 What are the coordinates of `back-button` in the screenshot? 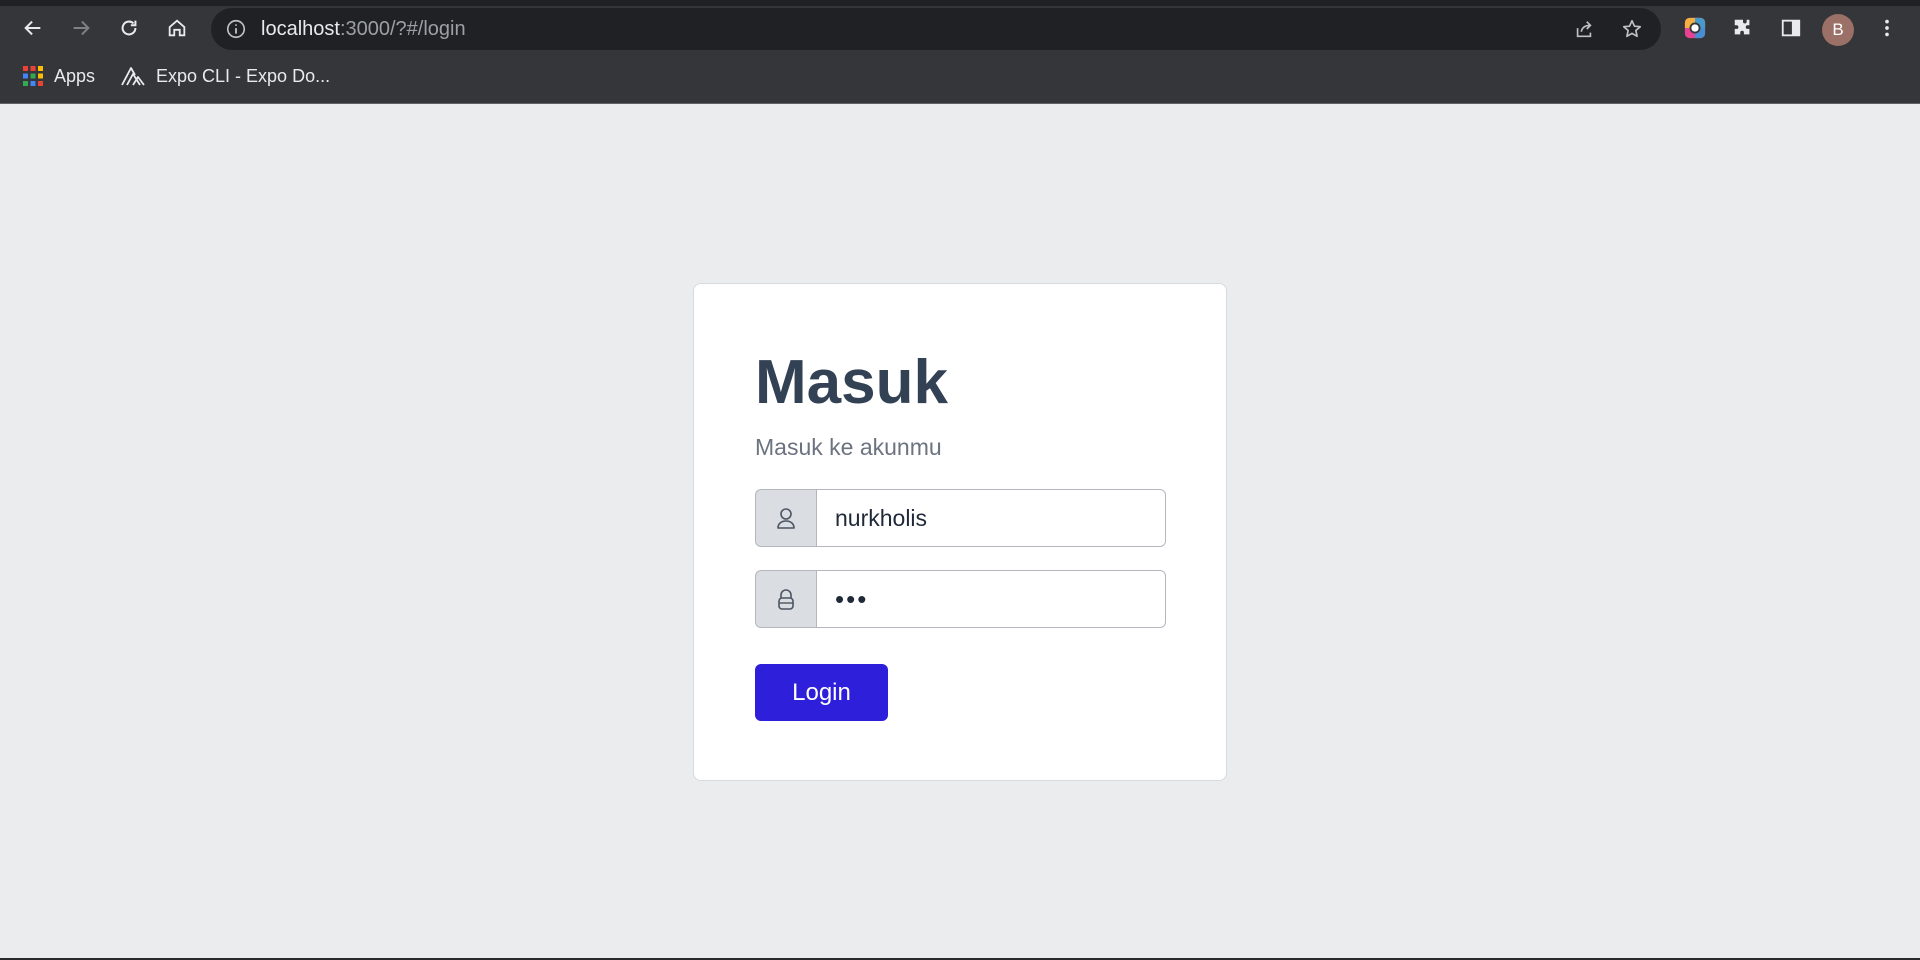 It's located at (33, 28).